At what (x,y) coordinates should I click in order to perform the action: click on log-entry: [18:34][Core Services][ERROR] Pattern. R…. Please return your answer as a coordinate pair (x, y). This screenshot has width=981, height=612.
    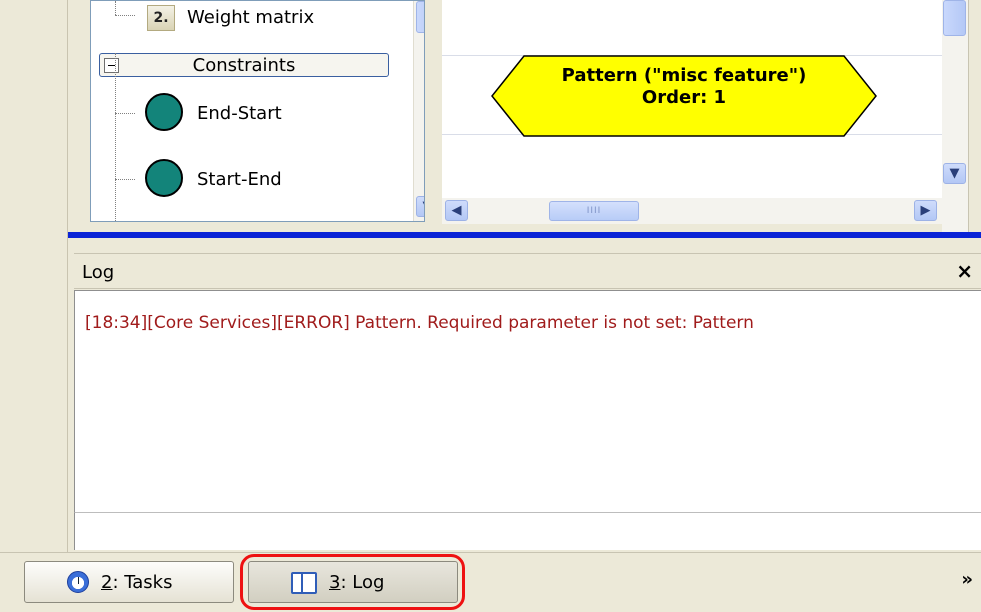
    Looking at the image, I should click on (419, 323).